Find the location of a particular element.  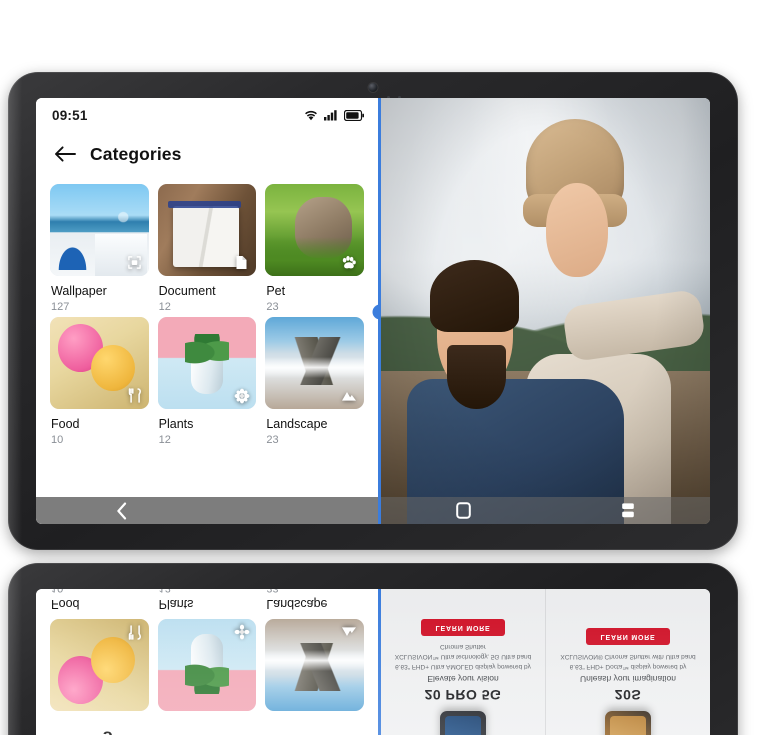

cellular-signal-icon is located at coordinates (331, 115).